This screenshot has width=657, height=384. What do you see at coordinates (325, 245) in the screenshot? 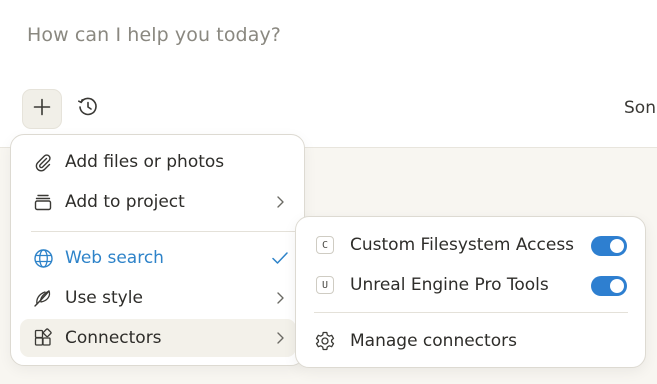
I see `connector-badge-icon: C` at bounding box center [325, 245].